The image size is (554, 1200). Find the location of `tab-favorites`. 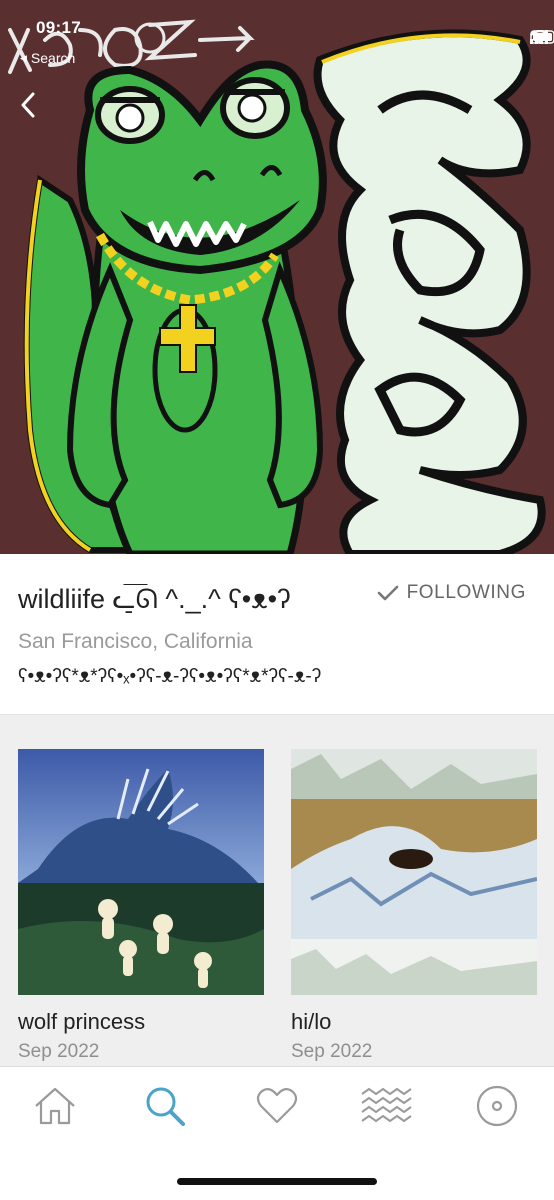

tab-favorites is located at coordinates (277, 1106).